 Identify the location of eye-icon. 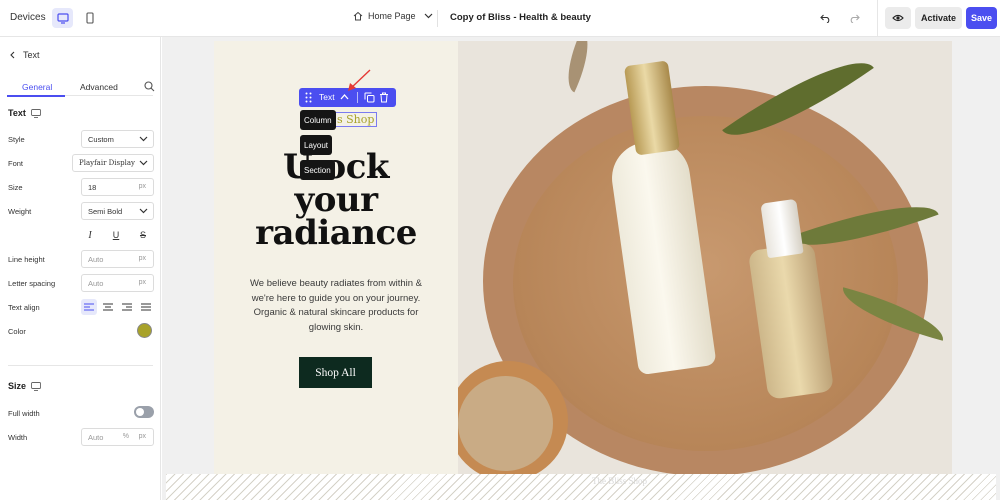
(898, 18).